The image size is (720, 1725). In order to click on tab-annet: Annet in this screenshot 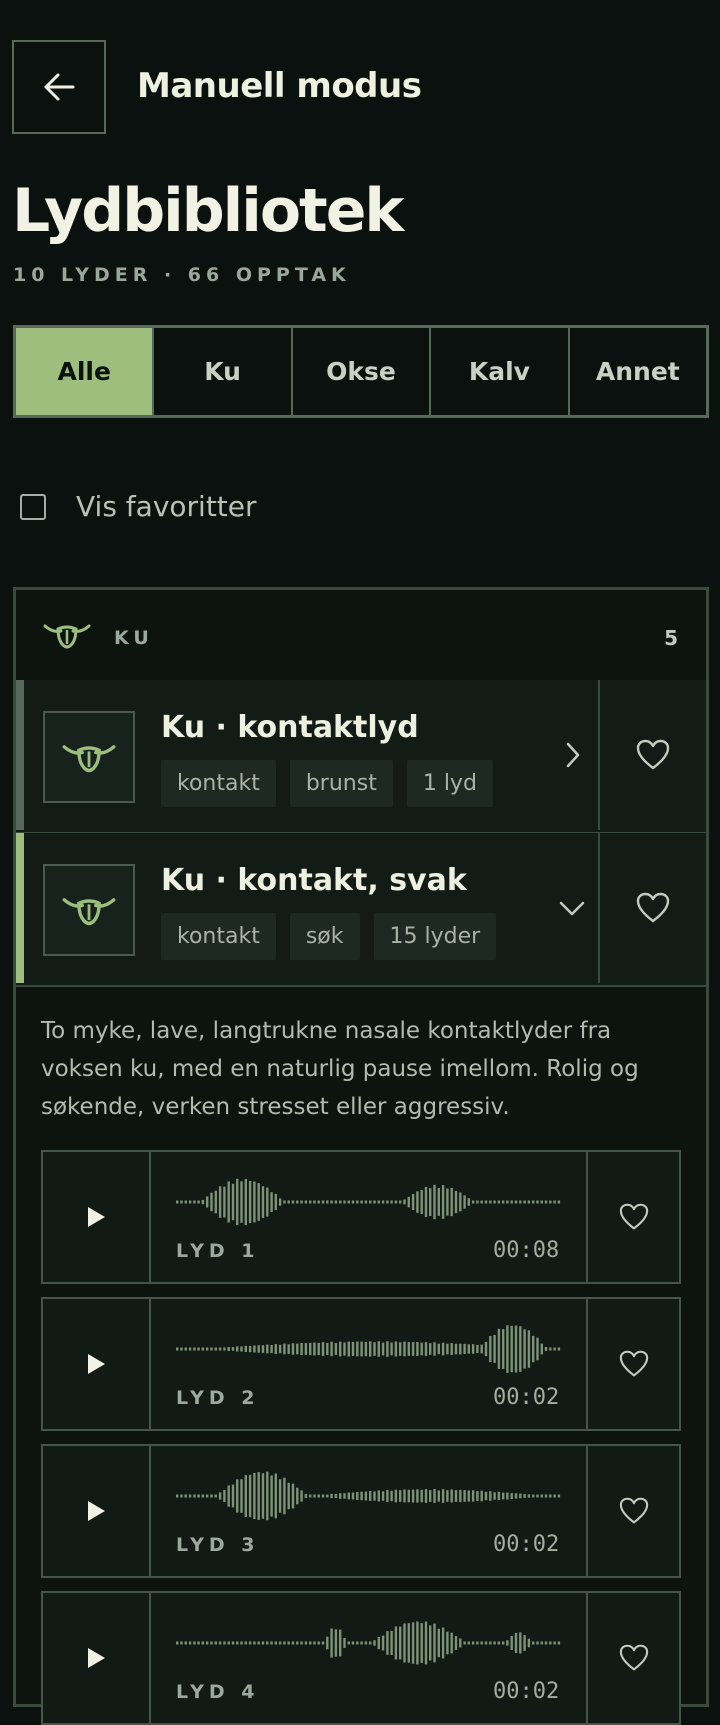, I will do `click(636, 371)`.